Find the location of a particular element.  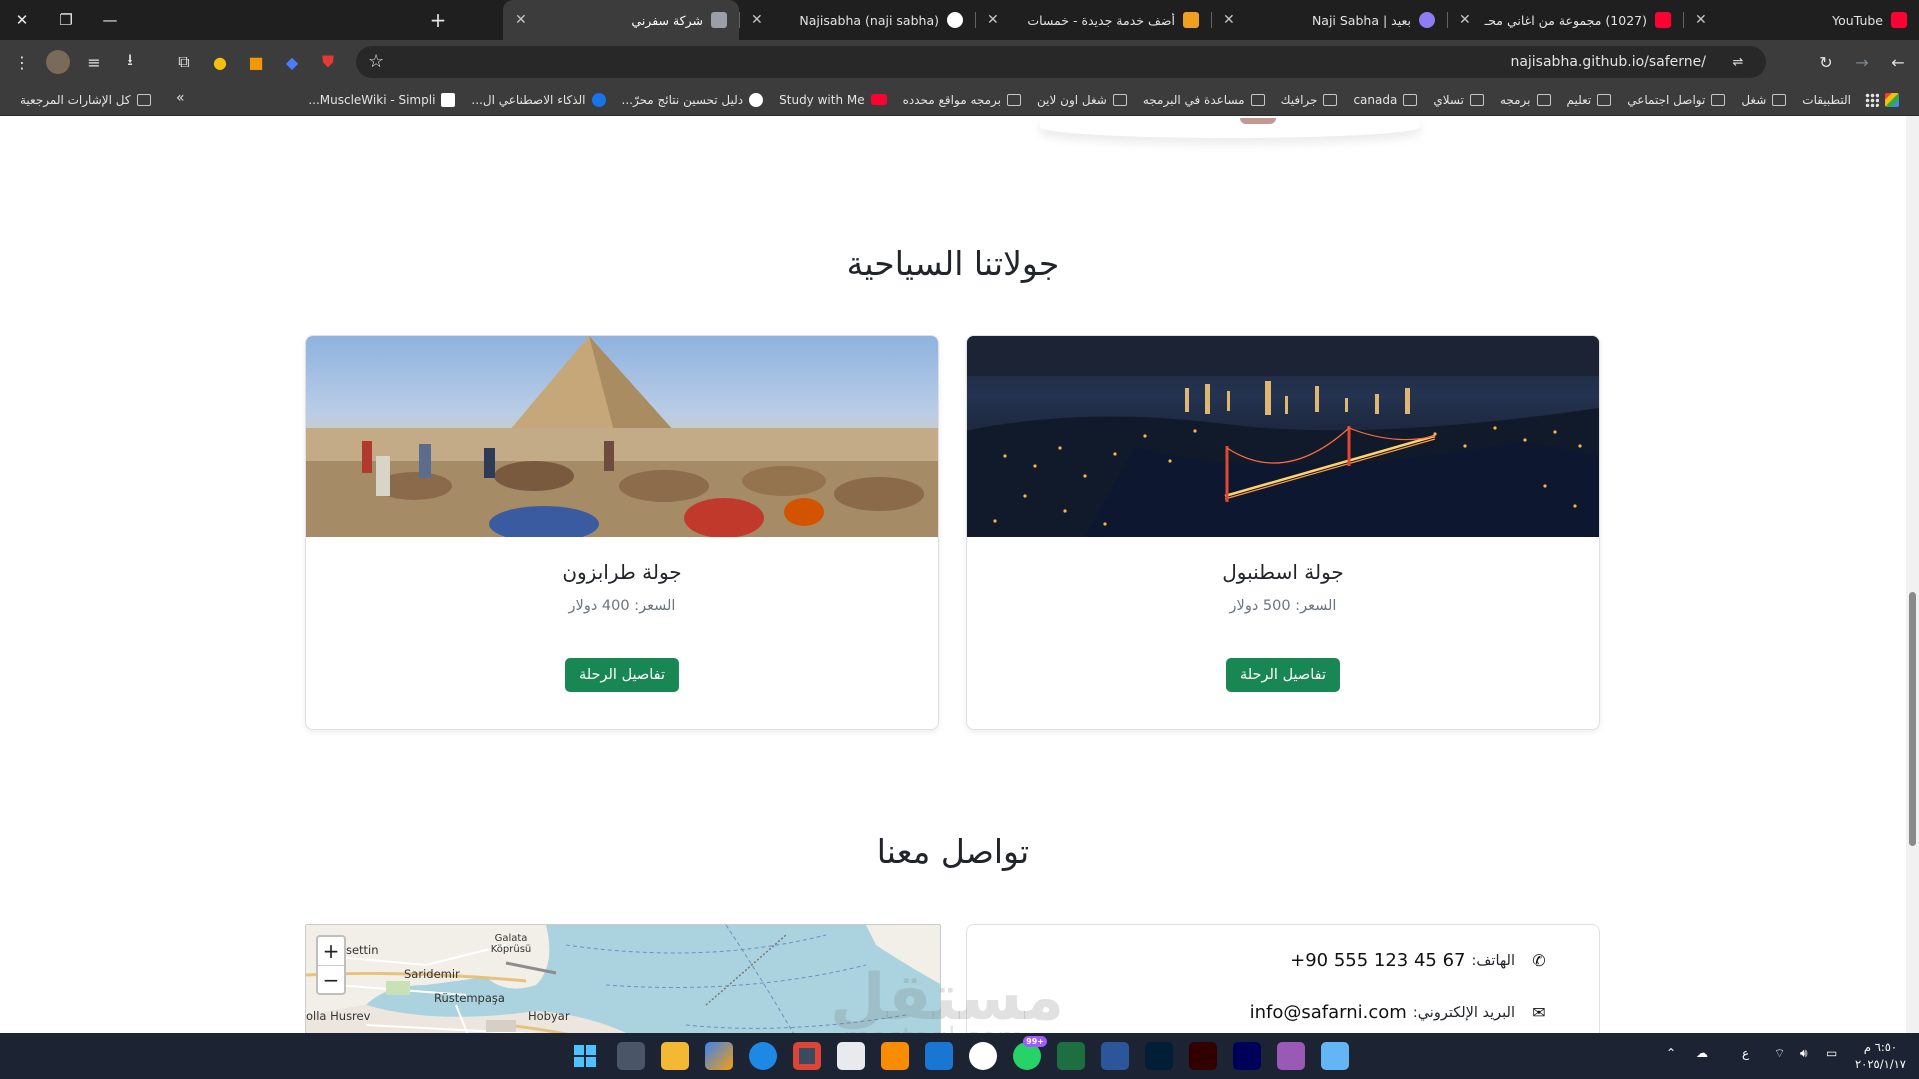

word-icon is located at coordinates (1115, 1056).